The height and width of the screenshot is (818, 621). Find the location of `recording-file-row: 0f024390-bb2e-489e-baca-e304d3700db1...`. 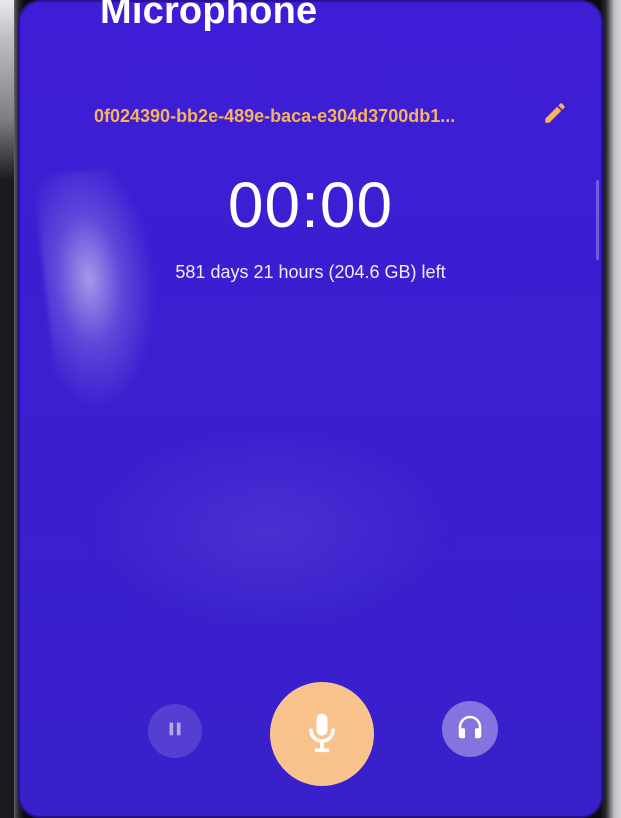

recording-file-row: 0f024390-bb2e-489e-baca-e304d3700db1... is located at coordinates (334, 117).